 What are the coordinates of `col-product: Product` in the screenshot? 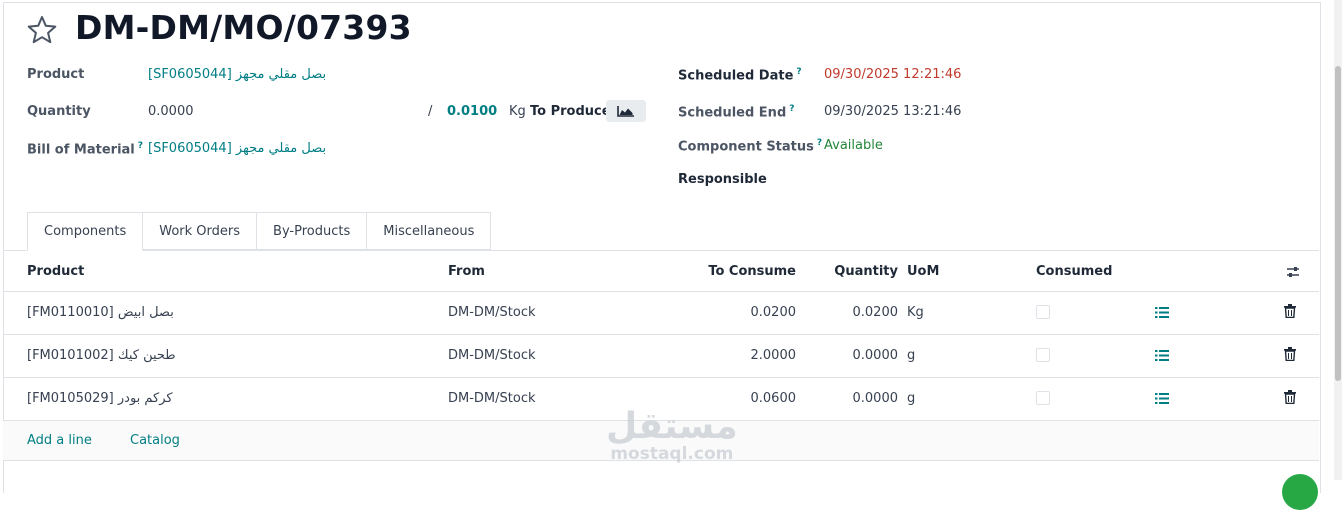 It's located at (55, 271).